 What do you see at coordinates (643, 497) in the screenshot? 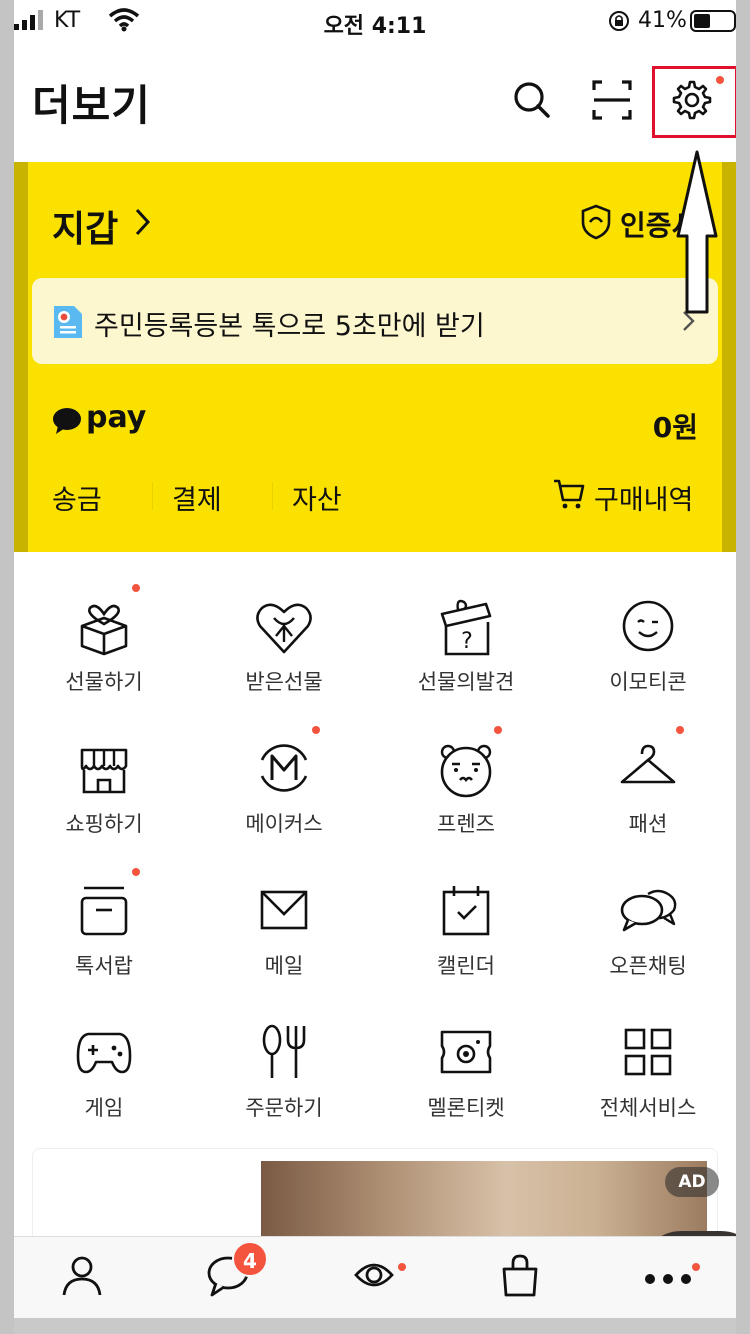
I see `purchase-history-button: 구매내역` at bounding box center [643, 497].